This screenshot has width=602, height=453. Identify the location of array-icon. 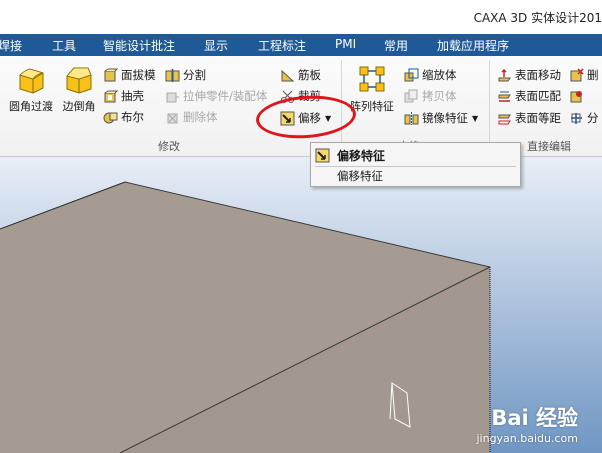
(372, 79).